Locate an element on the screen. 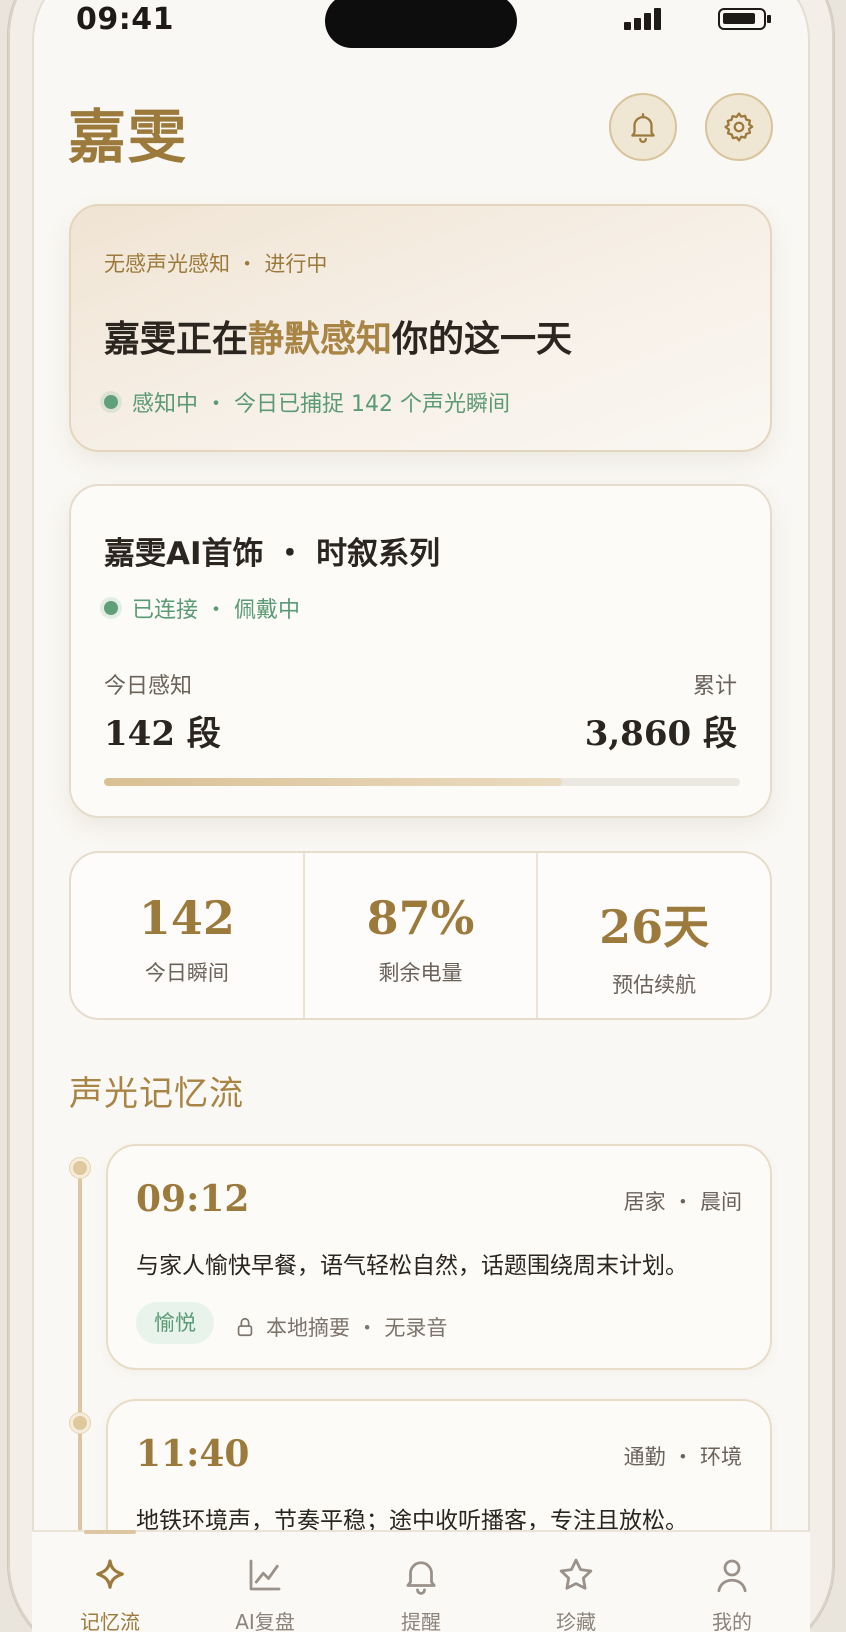 This screenshot has height=1632, width=846. metric-battery: 87% 剩余电量 is located at coordinates (419, 935).